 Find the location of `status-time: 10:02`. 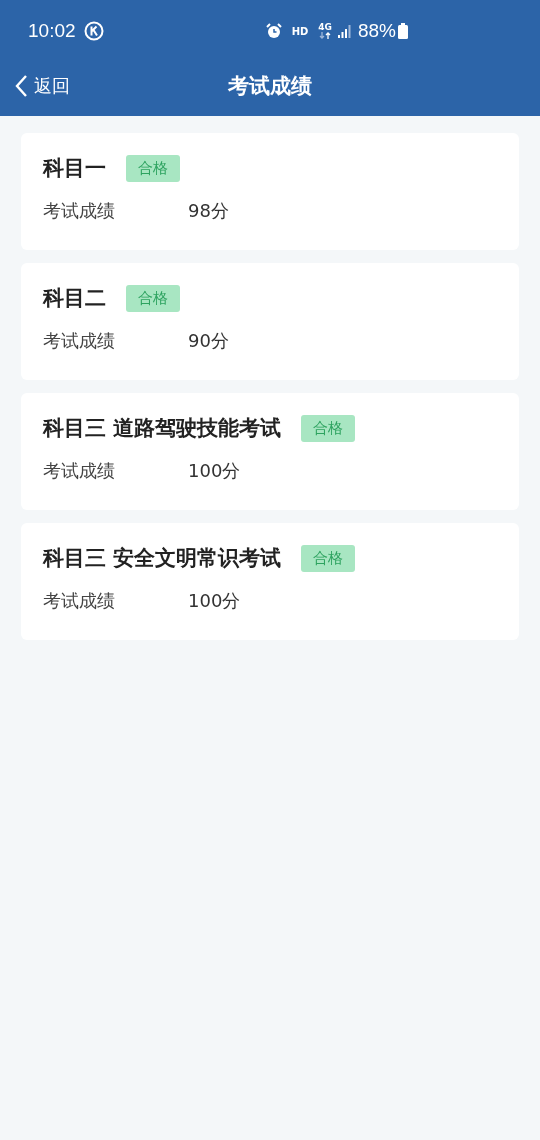

status-time: 10:02 is located at coordinates (52, 31).